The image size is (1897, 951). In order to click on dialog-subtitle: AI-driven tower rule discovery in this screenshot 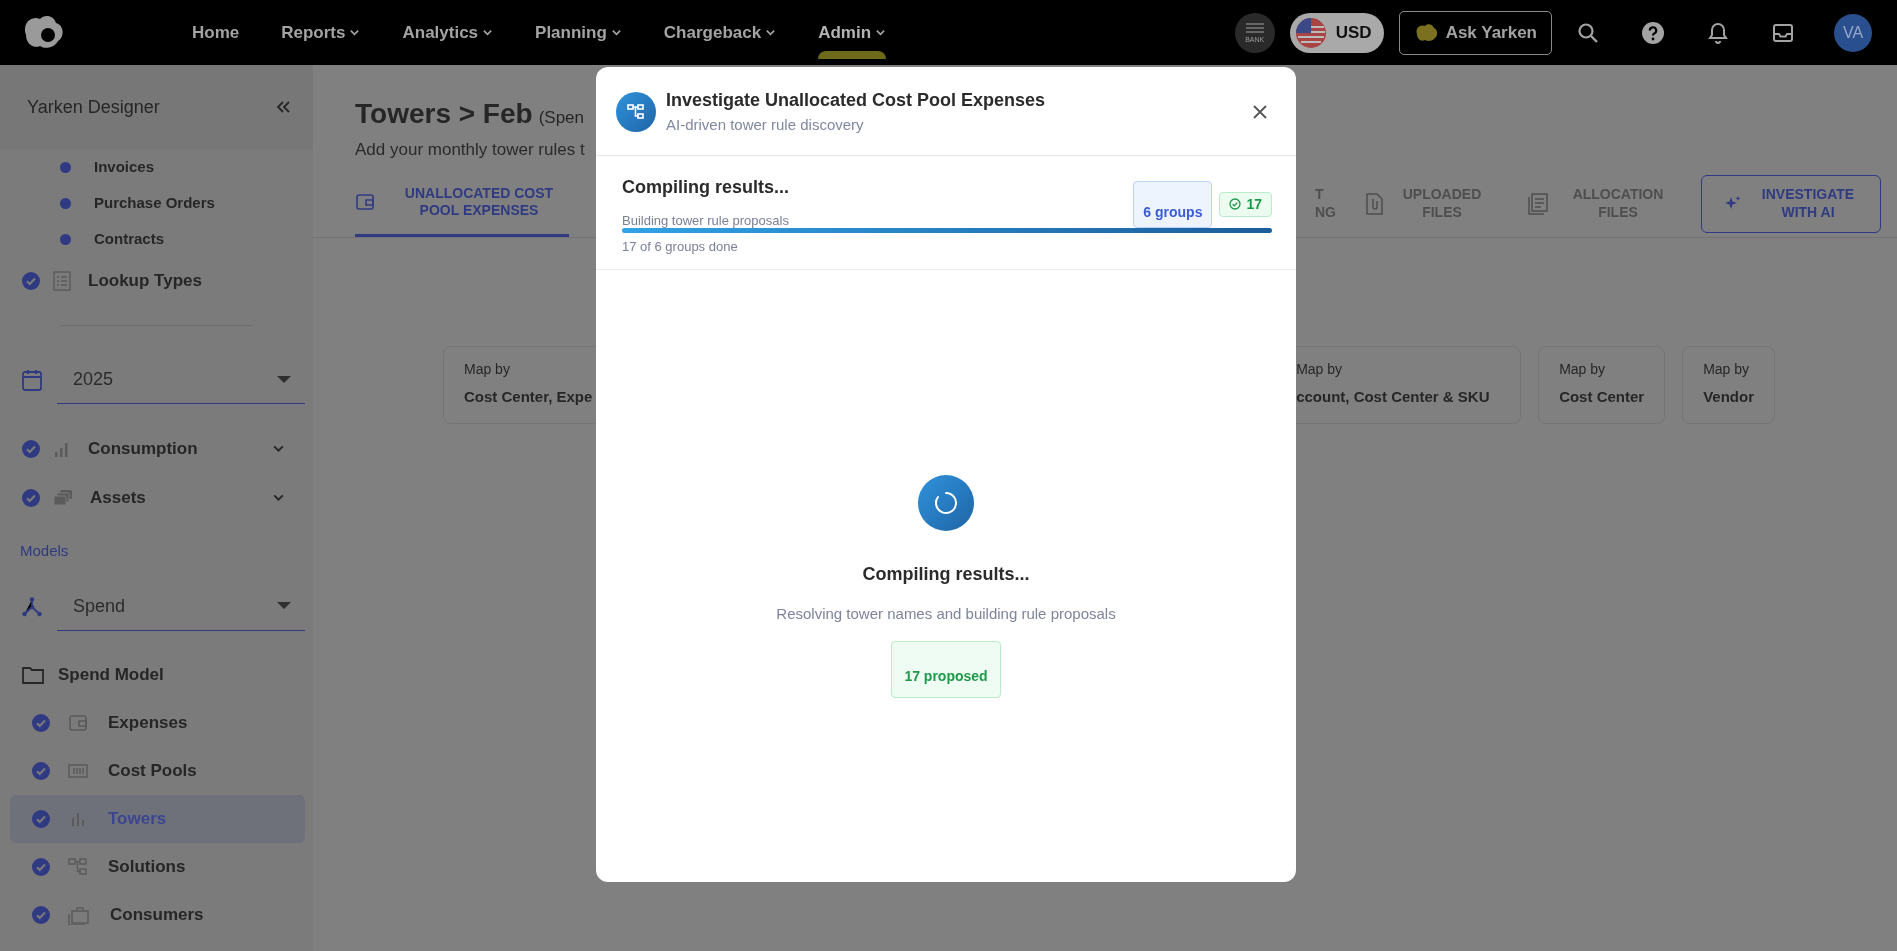, I will do `click(765, 125)`.